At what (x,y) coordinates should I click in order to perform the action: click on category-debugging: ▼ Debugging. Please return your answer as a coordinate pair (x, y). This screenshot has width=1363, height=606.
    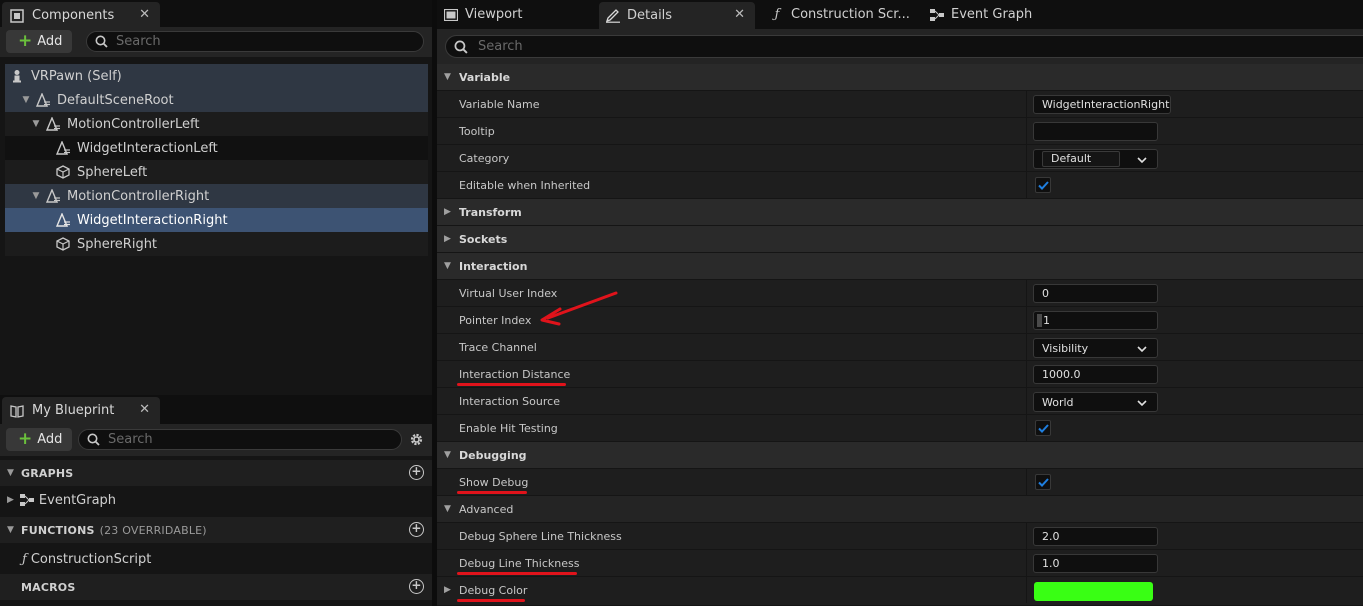
    Looking at the image, I should click on (900, 455).